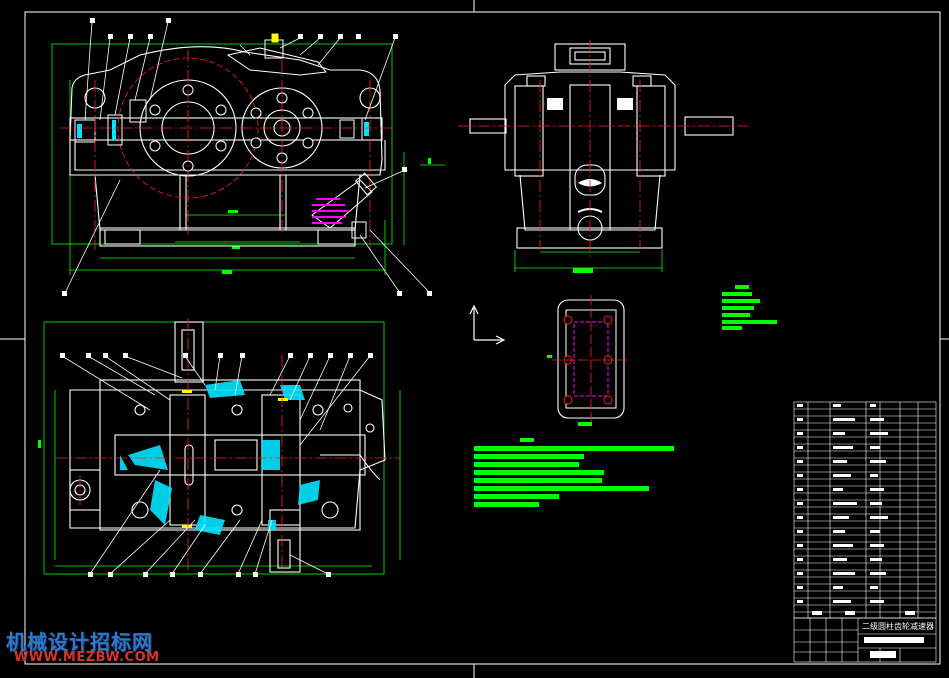 The height and width of the screenshot is (678, 949). I want to click on drawing-title: 二级圆柱齿轮减速器, so click(898, 626).